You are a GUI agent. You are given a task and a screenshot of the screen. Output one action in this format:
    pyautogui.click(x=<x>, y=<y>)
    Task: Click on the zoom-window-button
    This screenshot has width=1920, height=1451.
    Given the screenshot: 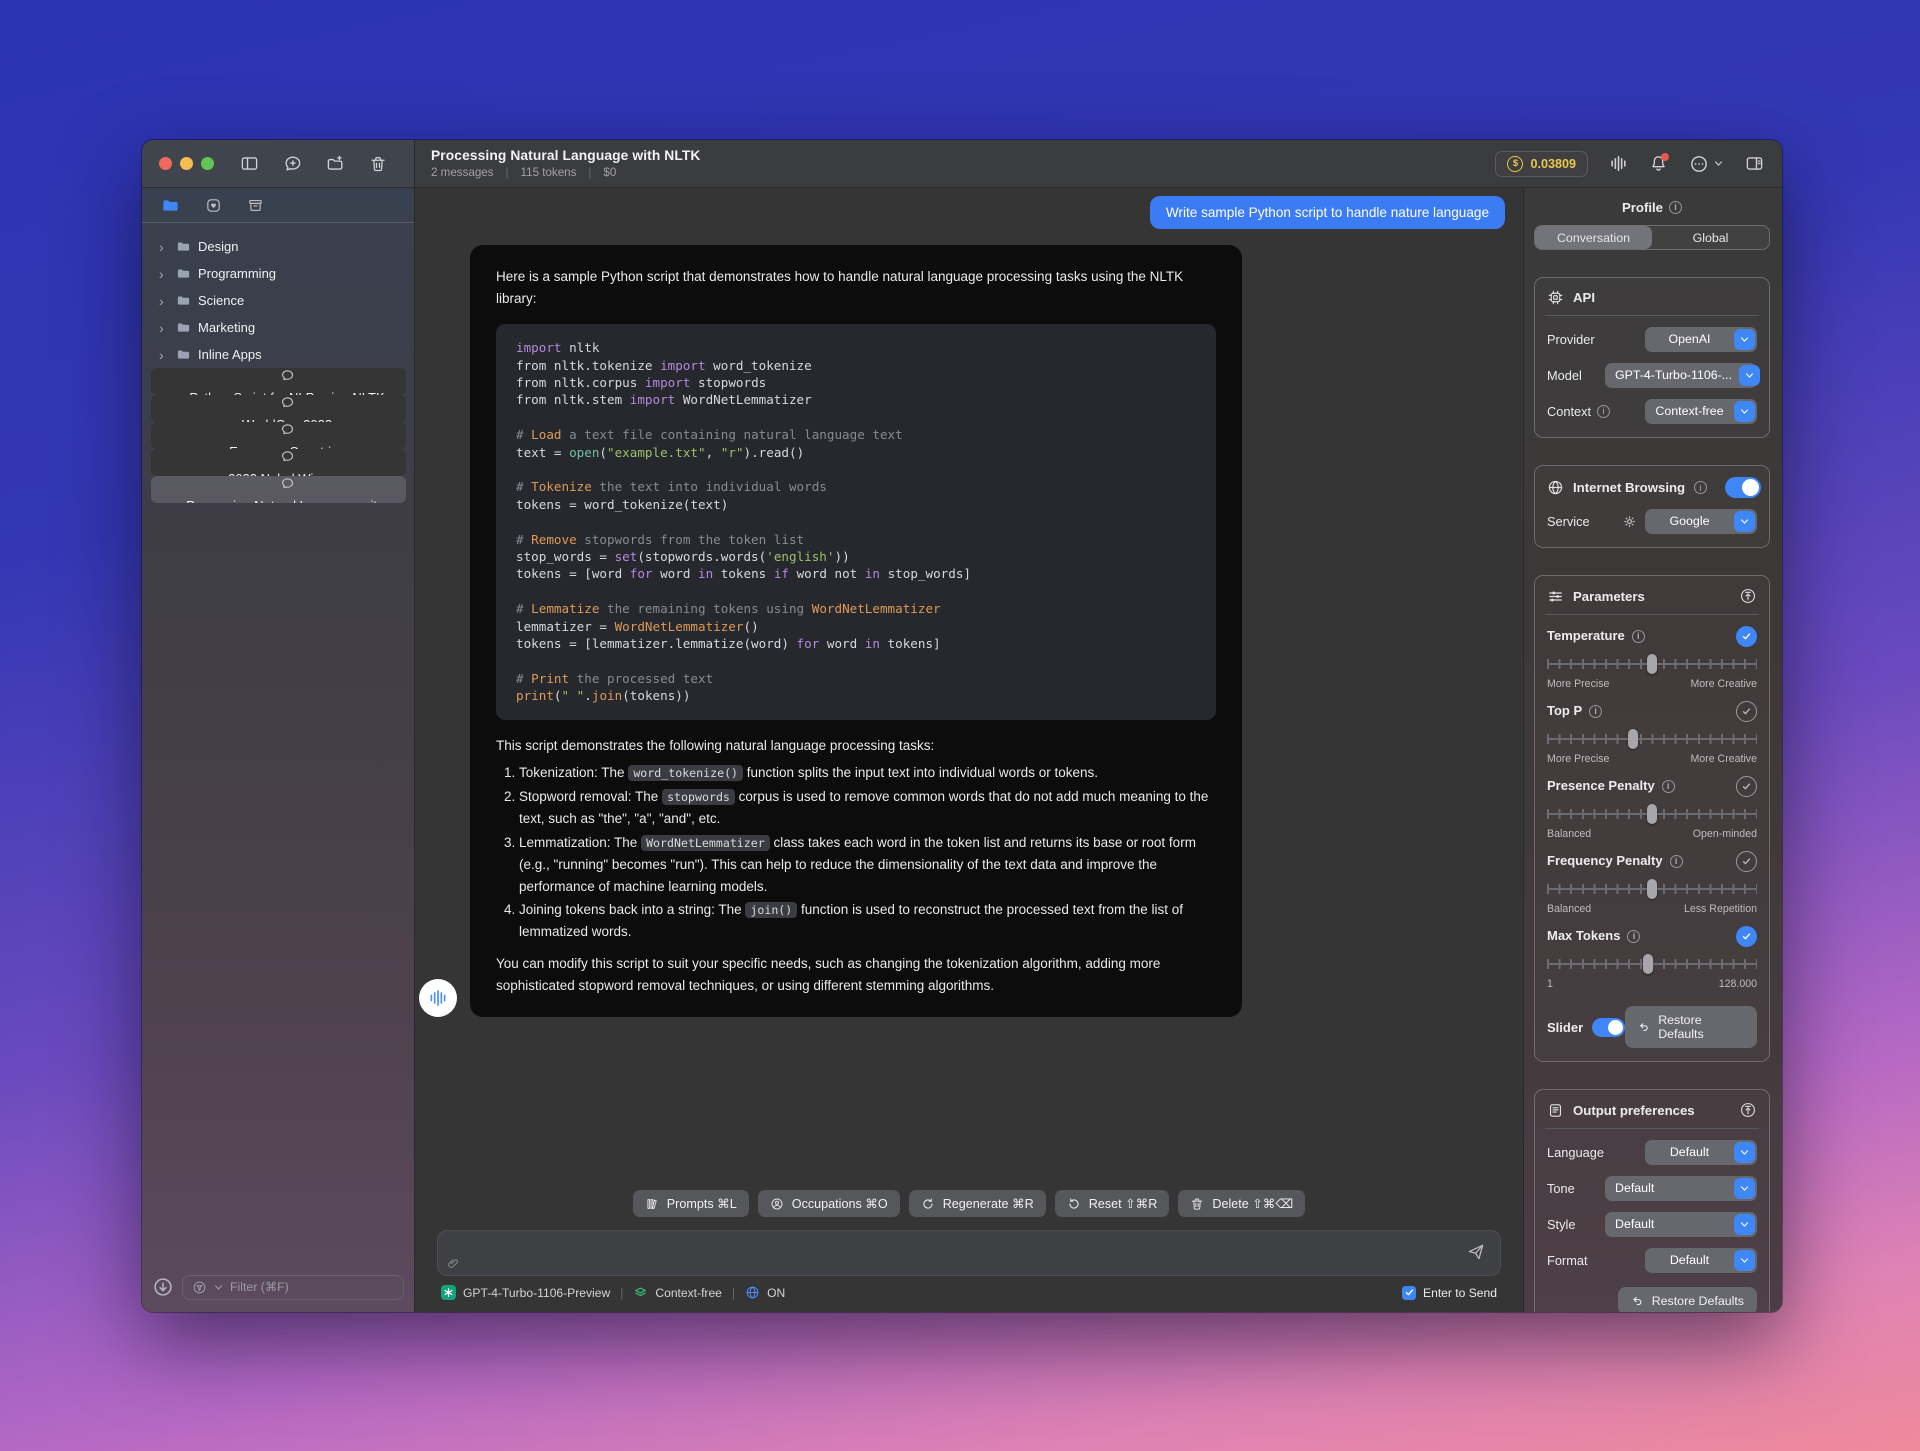 What is the action you would take?
    pyautogui.click(x=207, y=163)
    